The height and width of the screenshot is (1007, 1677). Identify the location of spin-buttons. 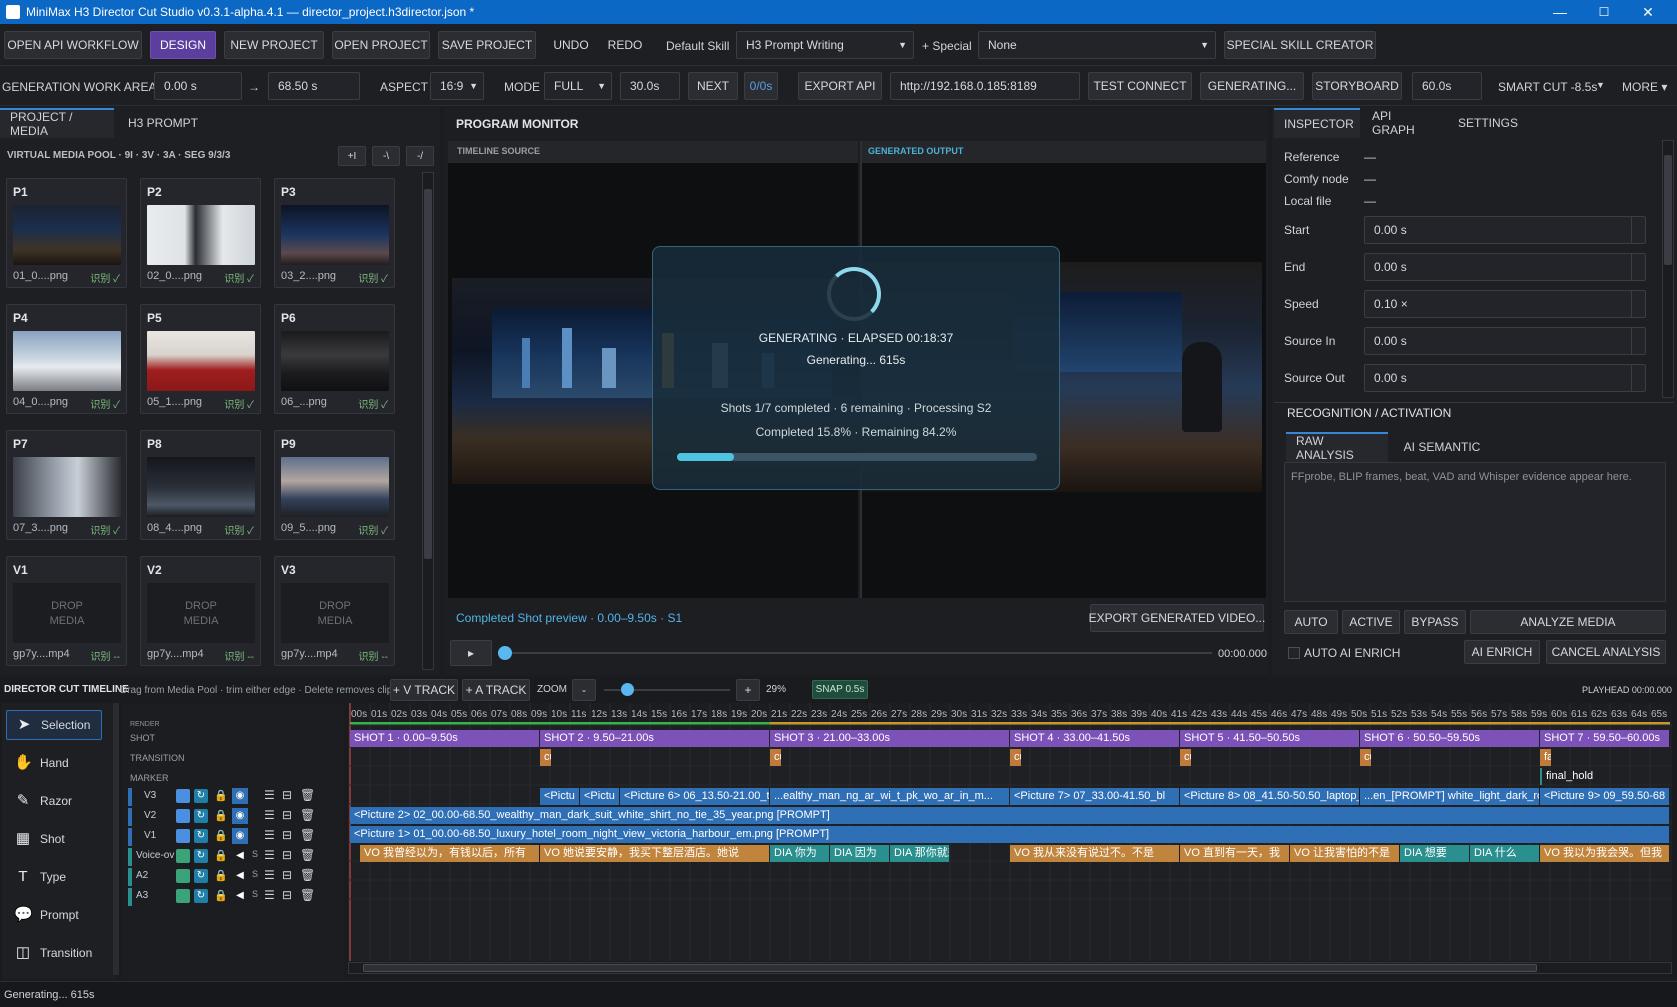
(1638, 341).